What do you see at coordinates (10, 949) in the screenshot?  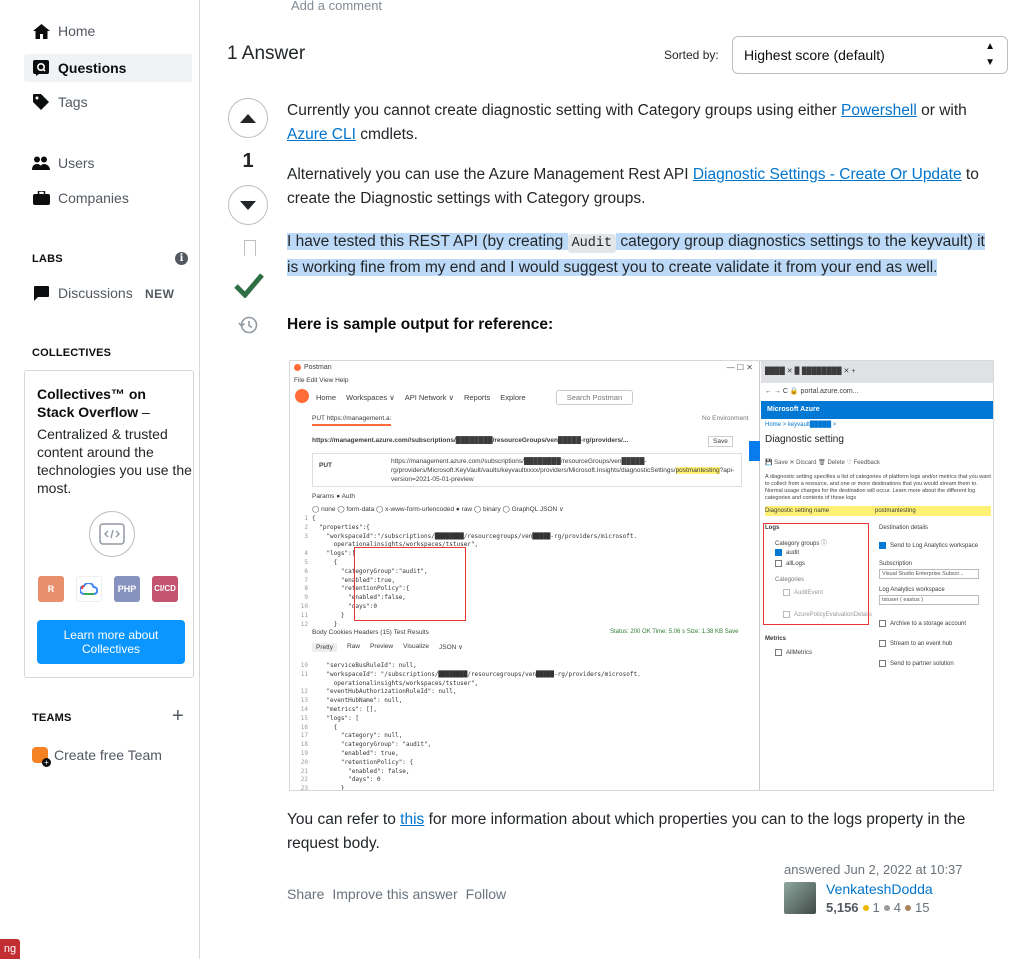 I see `hiring-badge: ng` at bounding box center [10, 949].